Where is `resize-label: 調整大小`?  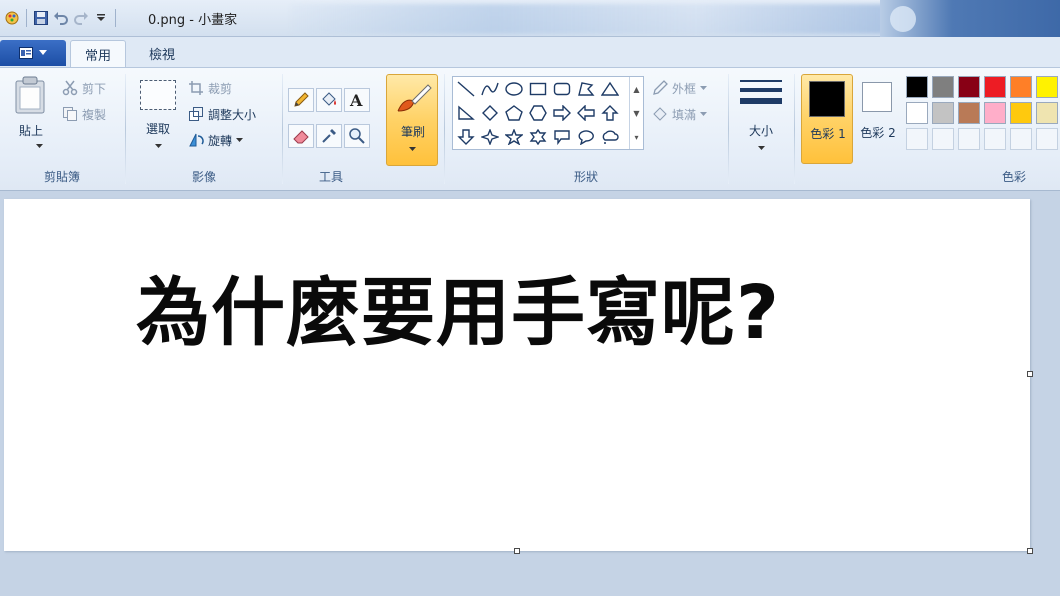 resize-label: 調整大小 is located at coordinates (232, 114).